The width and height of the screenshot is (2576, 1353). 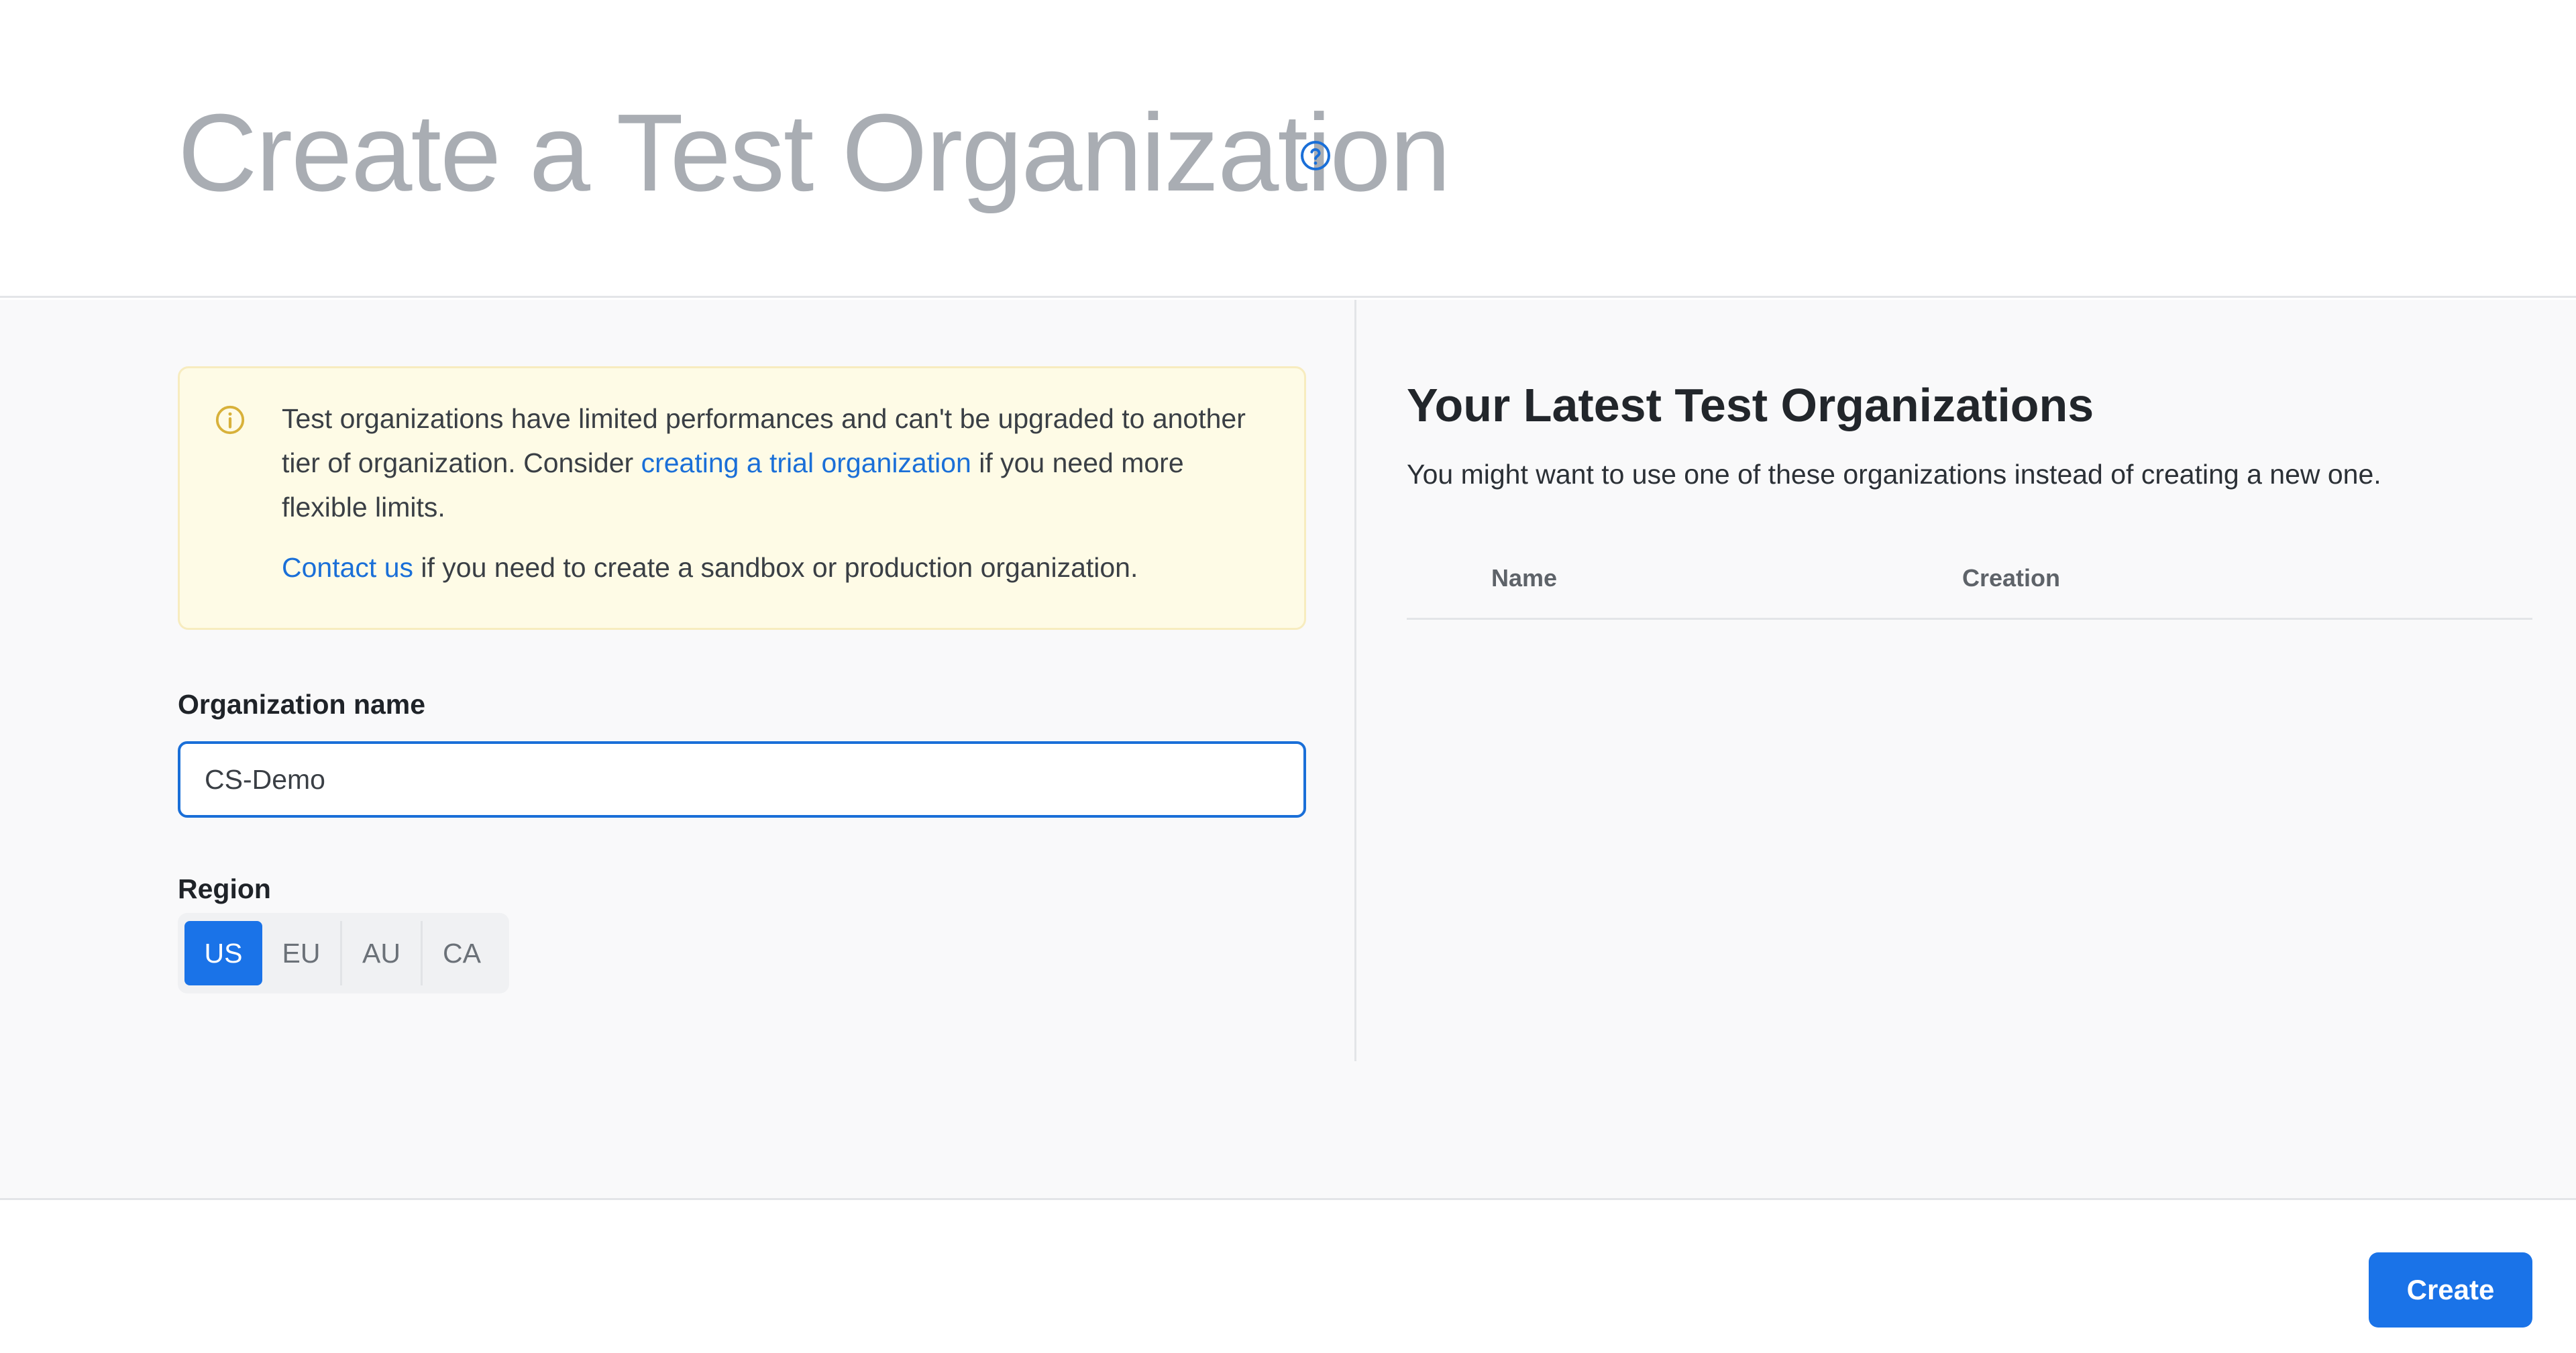 What do you see at coordinates (1355, 680) in the screenshot?
I see `column-divider` at bounding box center [1355, 680].